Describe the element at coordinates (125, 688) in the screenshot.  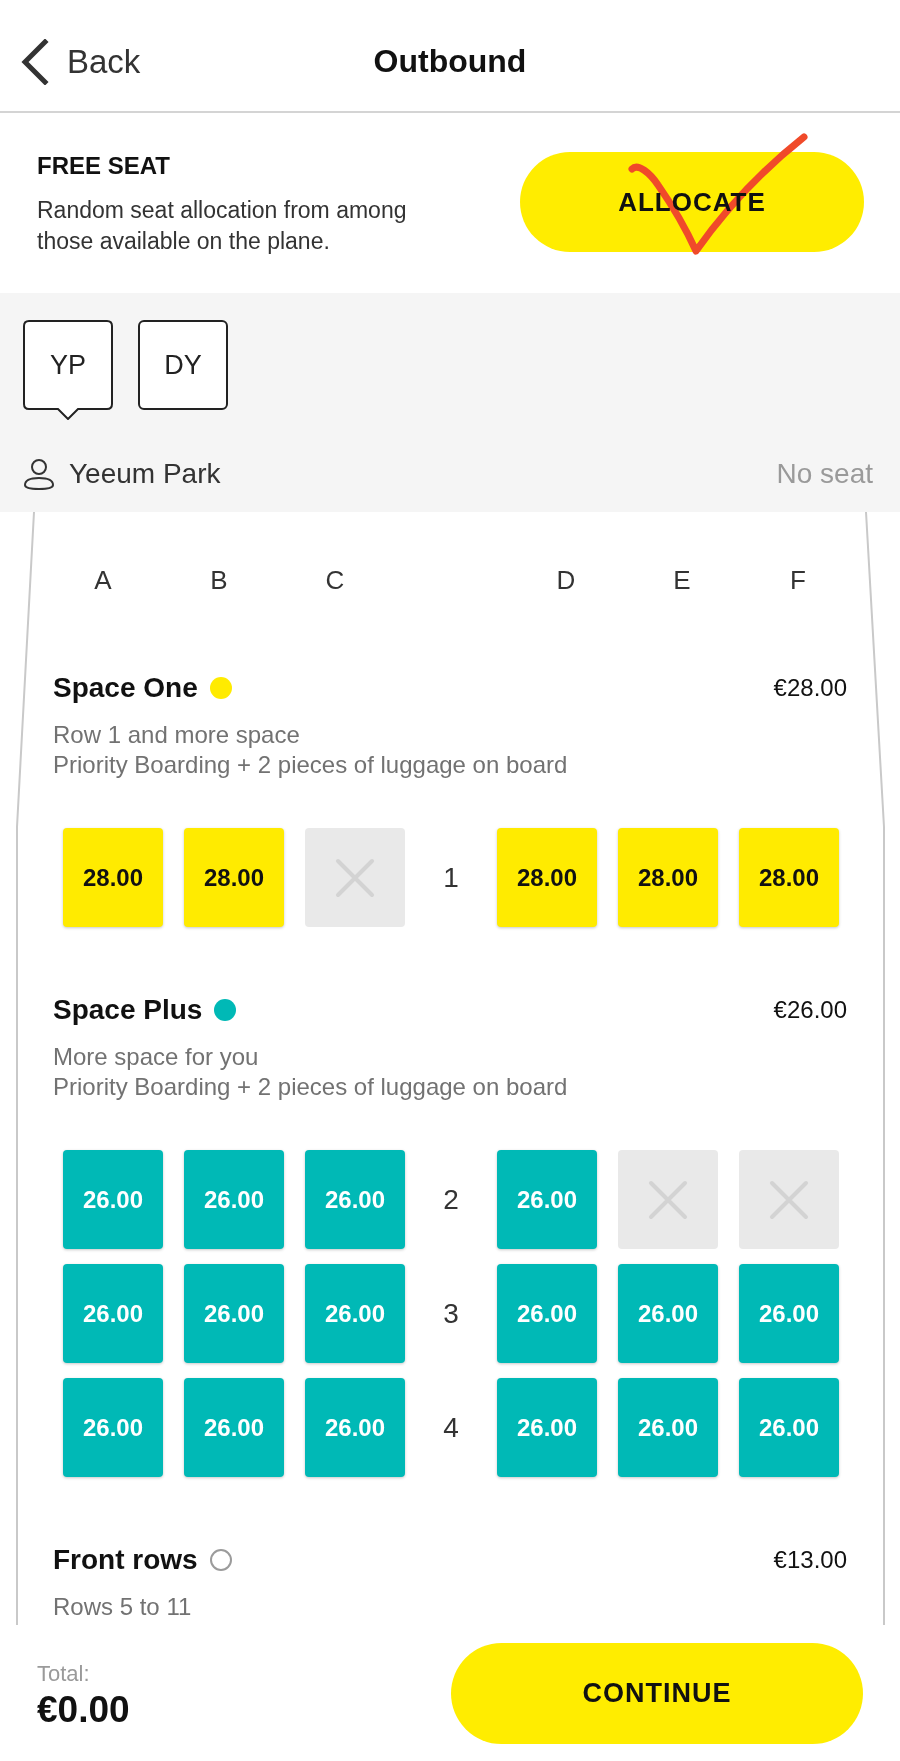
I see `zone-name: Space One` at that location.